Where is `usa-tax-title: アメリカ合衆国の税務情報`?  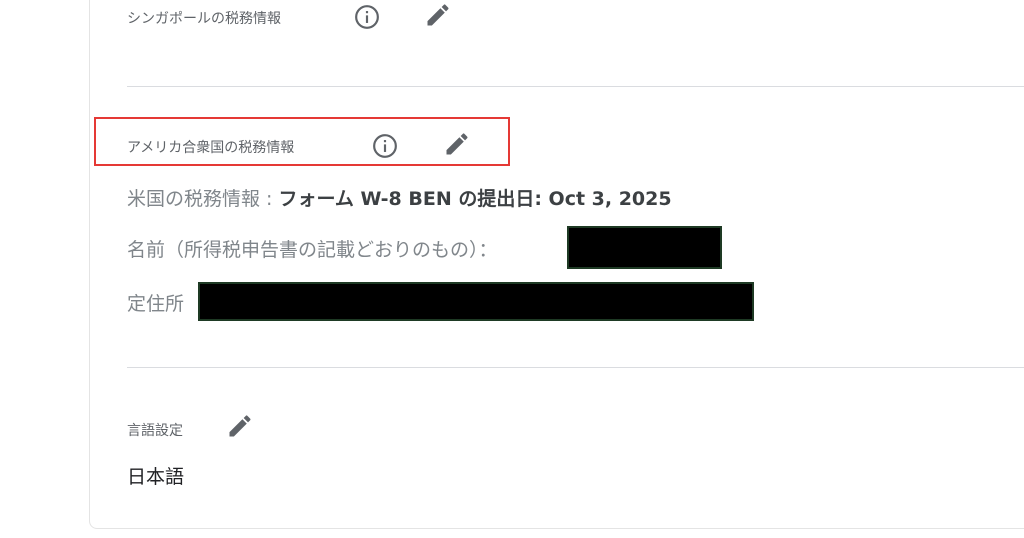
usa-tax-title: アメリカ合衆国の税務情報 is located at coordinates (211, 148).